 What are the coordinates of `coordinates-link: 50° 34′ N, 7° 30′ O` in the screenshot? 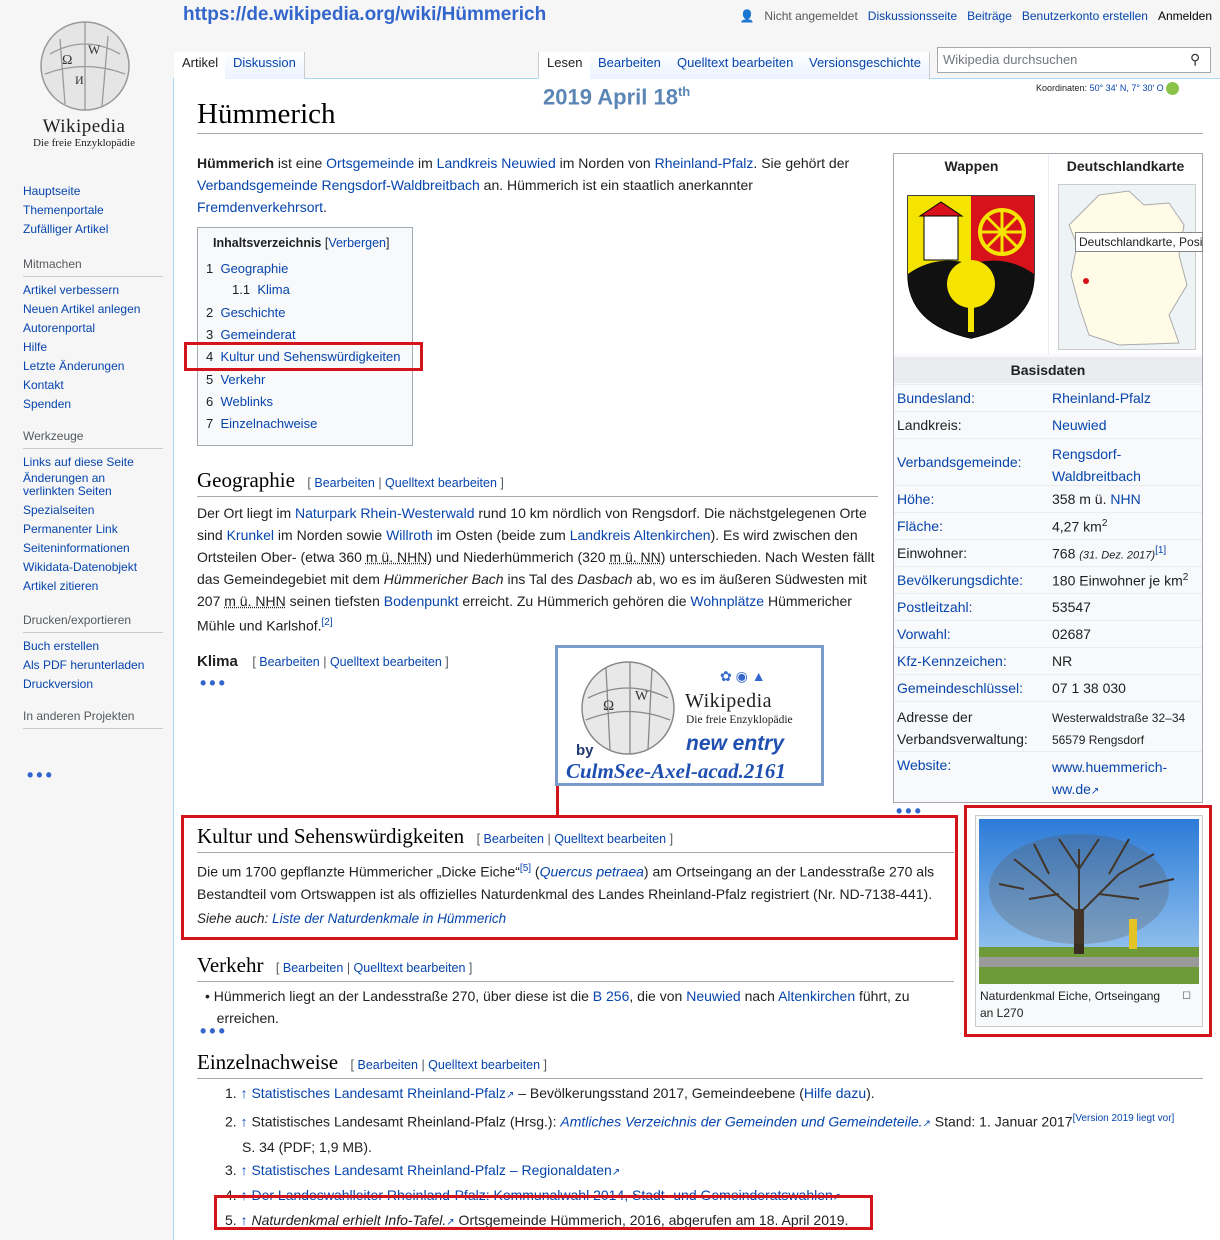 It's located at (1127, 88).